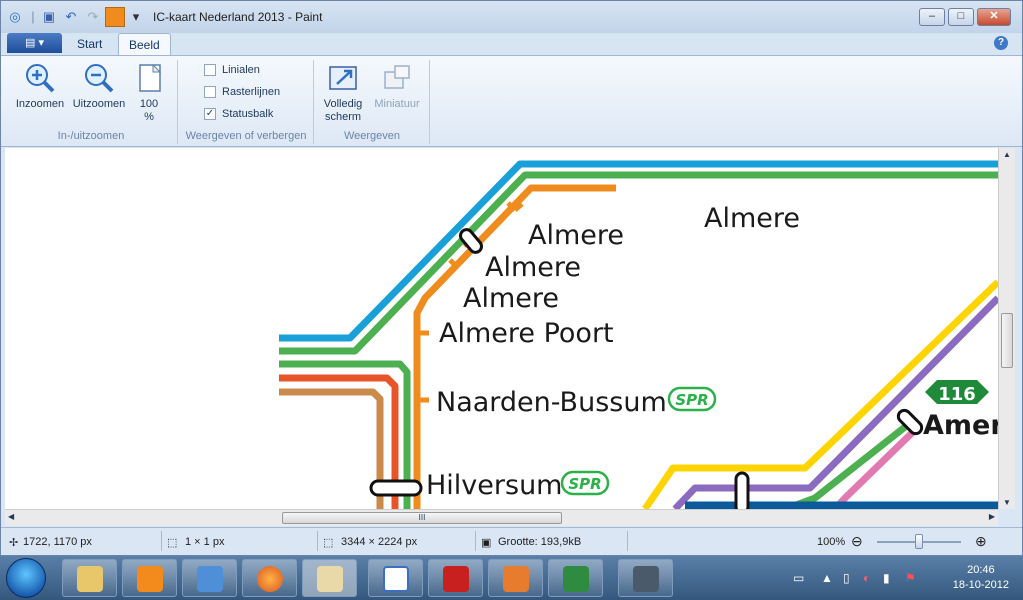  I want to click on route-116-badge: 116, so click(957, 392).